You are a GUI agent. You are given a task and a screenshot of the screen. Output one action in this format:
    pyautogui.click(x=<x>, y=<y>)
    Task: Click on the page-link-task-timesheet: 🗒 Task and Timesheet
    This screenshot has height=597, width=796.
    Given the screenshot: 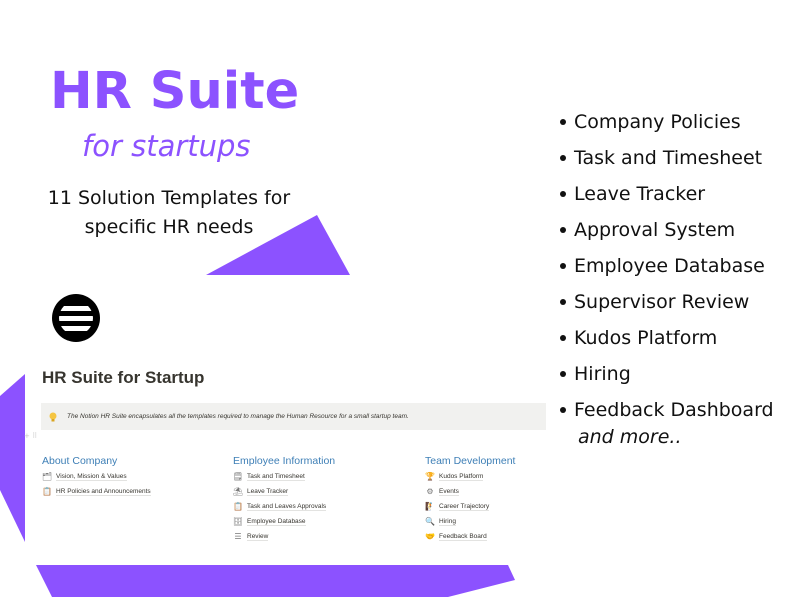 What is the action you would take?
    pyautogui.click(x=323, y=476)
    